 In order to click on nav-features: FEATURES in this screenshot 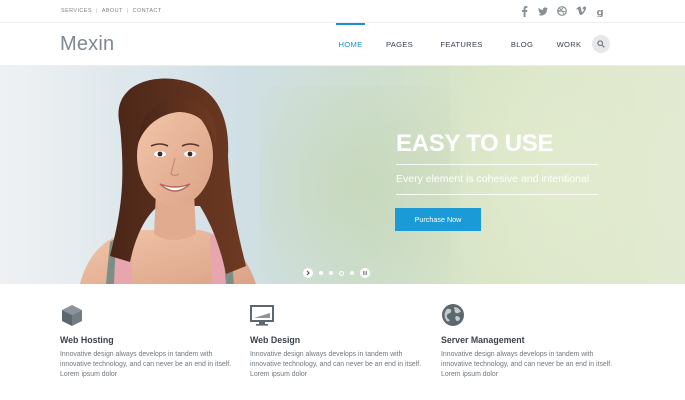, I will do `click(461, 44)`.